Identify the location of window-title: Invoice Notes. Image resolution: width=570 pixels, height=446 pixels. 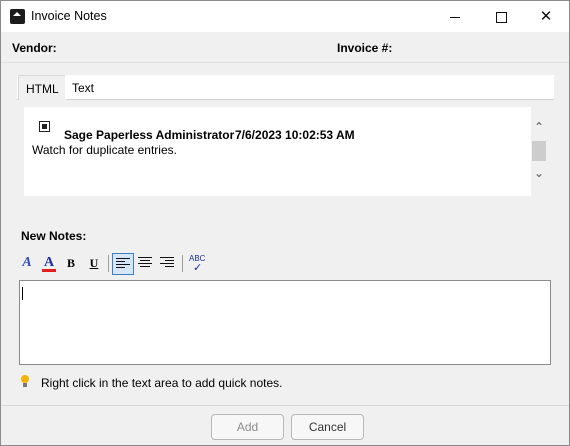
(69, 16).